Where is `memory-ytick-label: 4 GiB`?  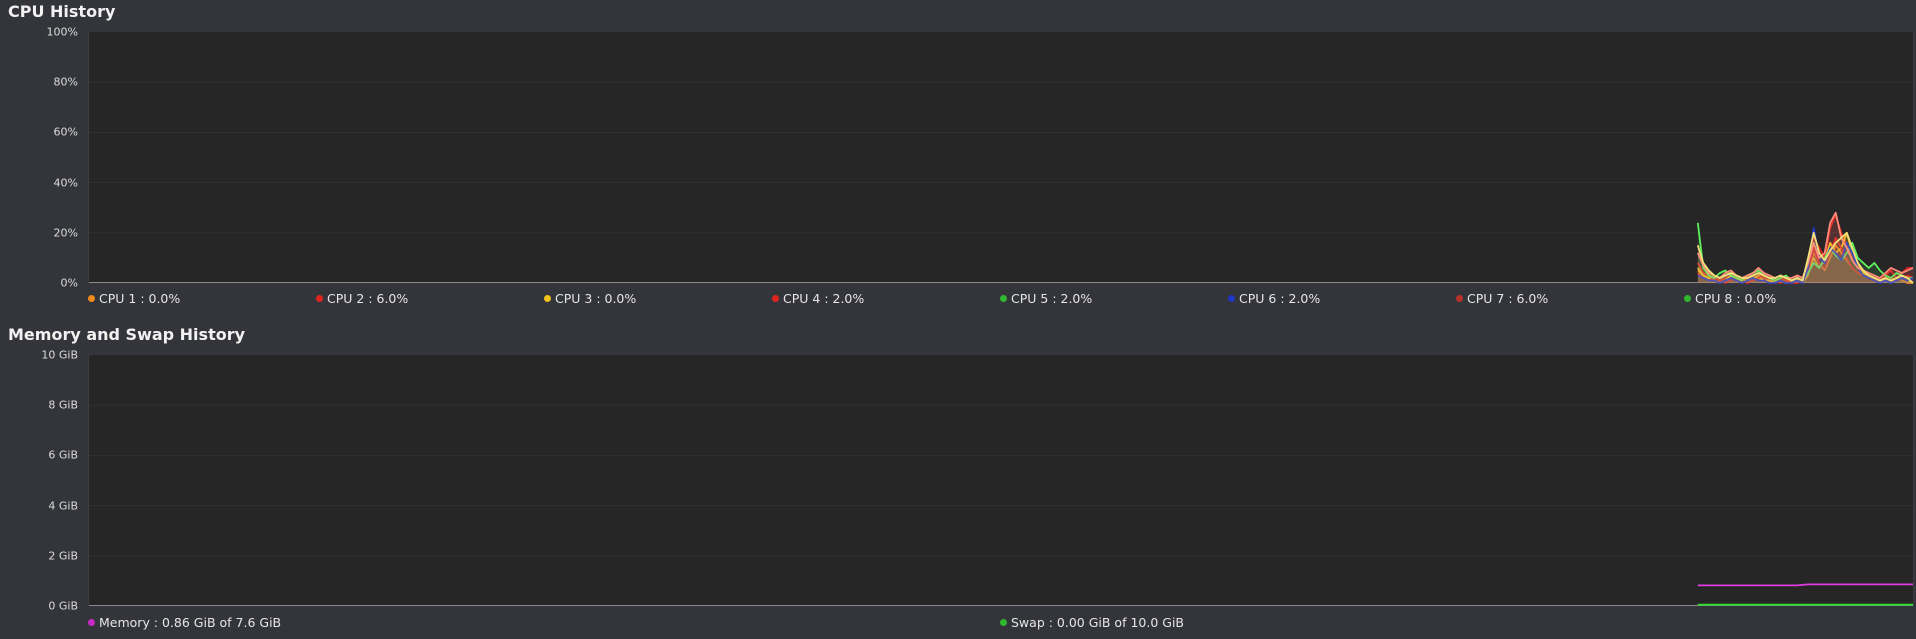
memory-ytick-label: 4 GiB is located at coordinates (63, 506).